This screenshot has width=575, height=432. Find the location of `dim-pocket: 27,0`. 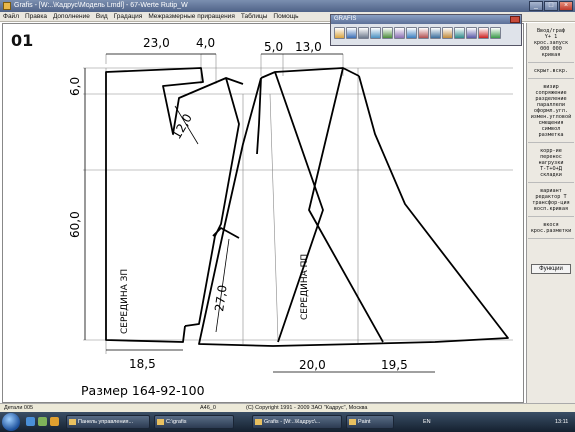

dim-pocket: 27,0 is located at coordinates (221, 298).